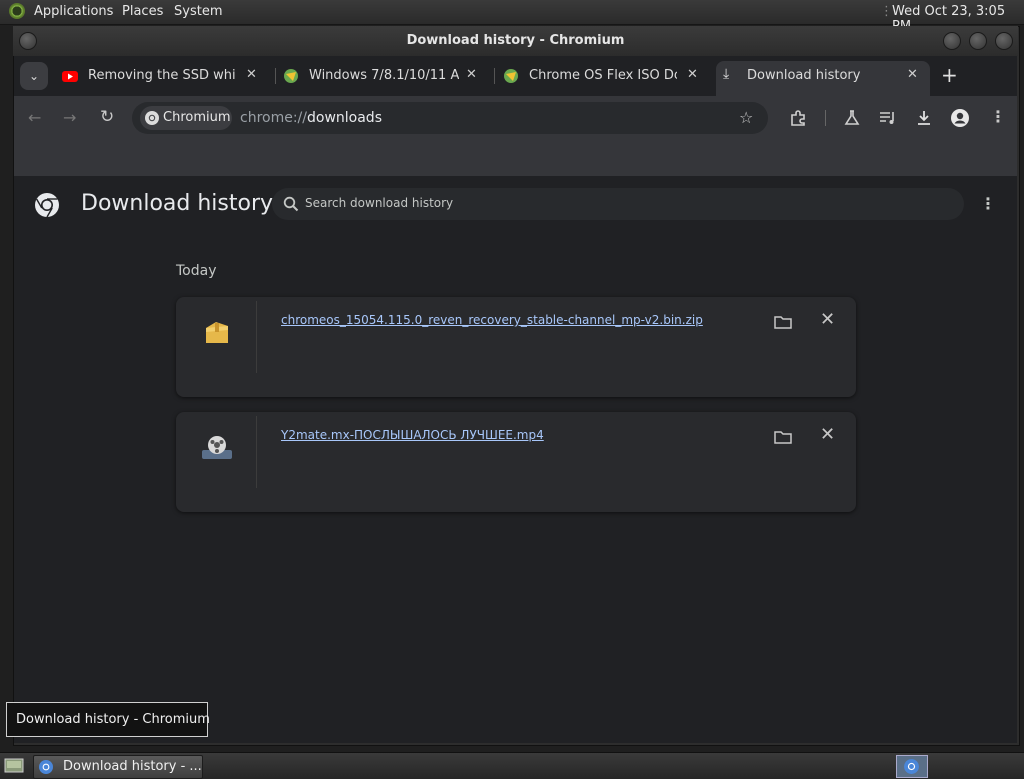 The width and height of the screenshot is (1024, 779). What do you see at coordinates (960, 118) in the screenshot?
I see `profile-avatar-icon` at bounding box center [960, 118].